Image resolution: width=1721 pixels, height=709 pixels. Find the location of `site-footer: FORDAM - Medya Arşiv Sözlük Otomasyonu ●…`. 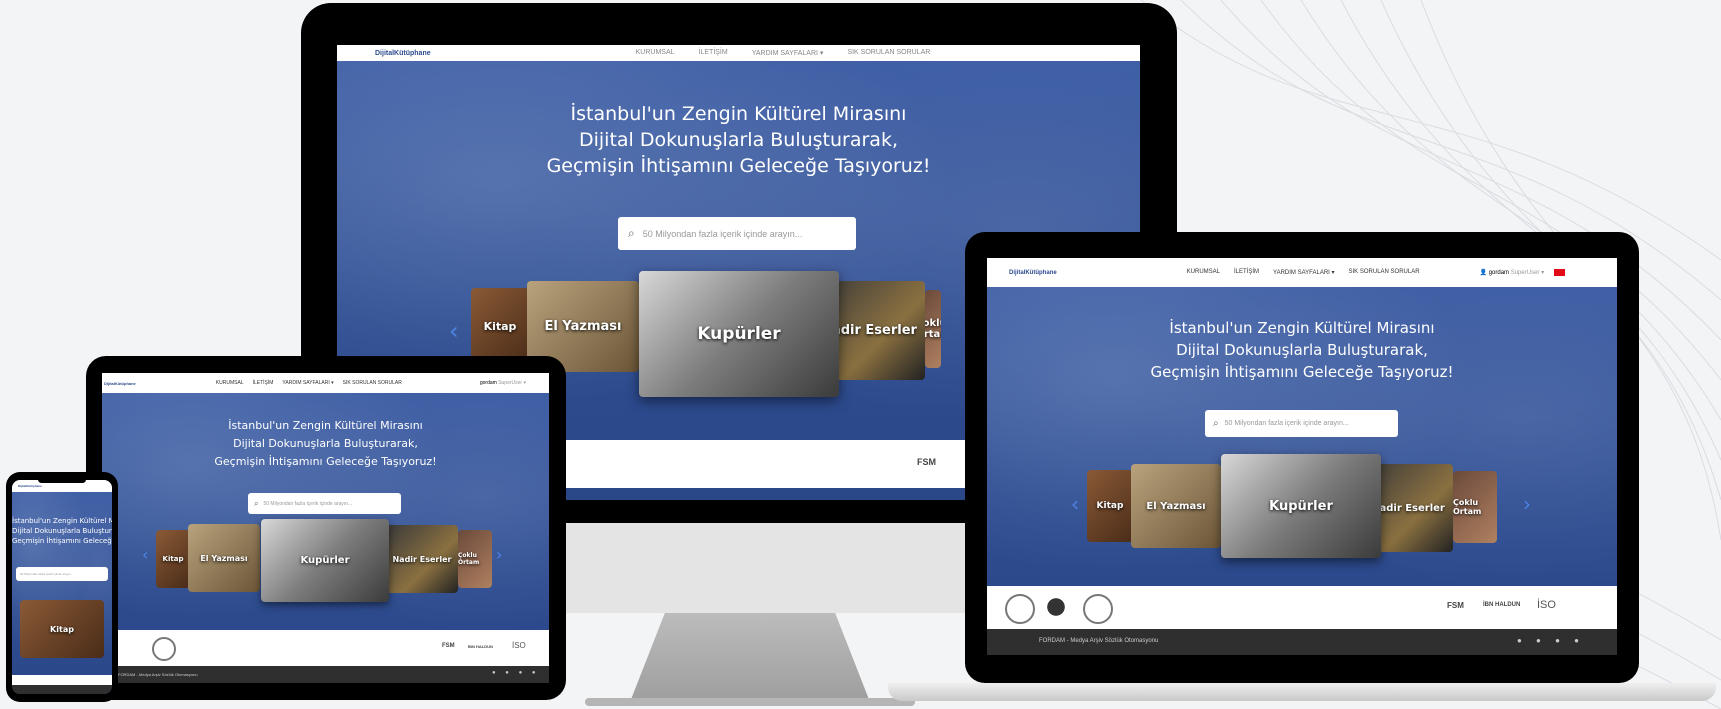

site-footer: FORDAM - Medya Arşiv Sözlük Otomasyonu ●… is located at coordinates (325, 674).